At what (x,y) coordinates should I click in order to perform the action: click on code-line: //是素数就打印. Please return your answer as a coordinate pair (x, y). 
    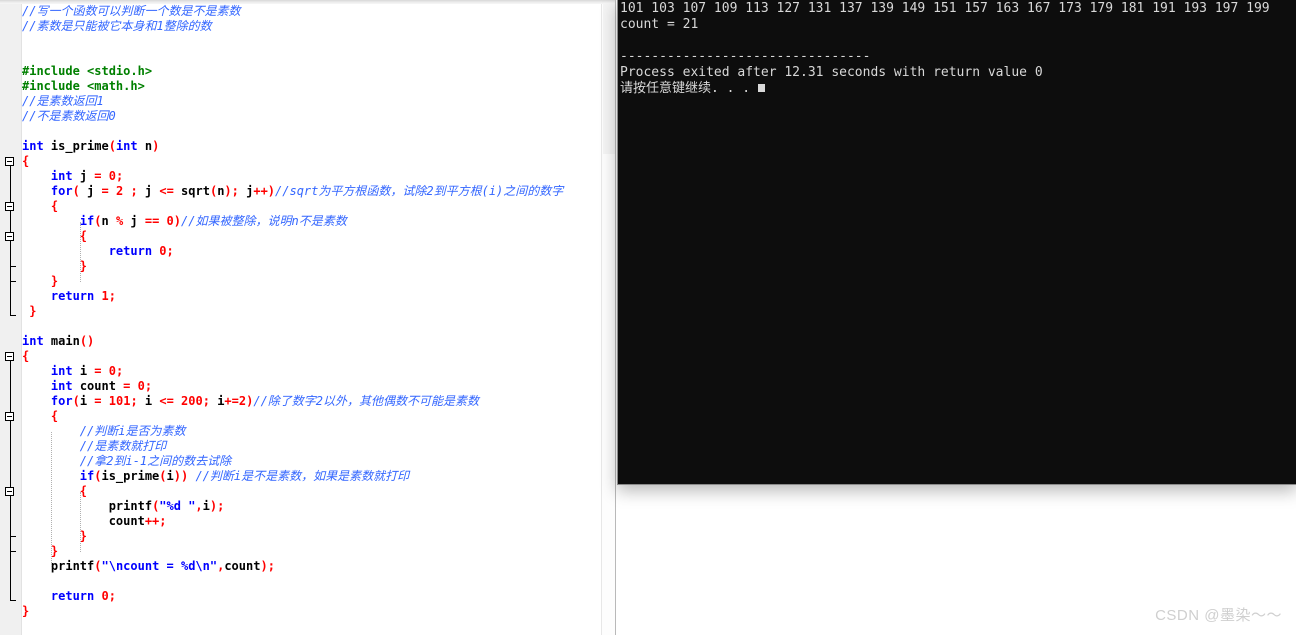
    Looking at the image, I should click on (312, 446).